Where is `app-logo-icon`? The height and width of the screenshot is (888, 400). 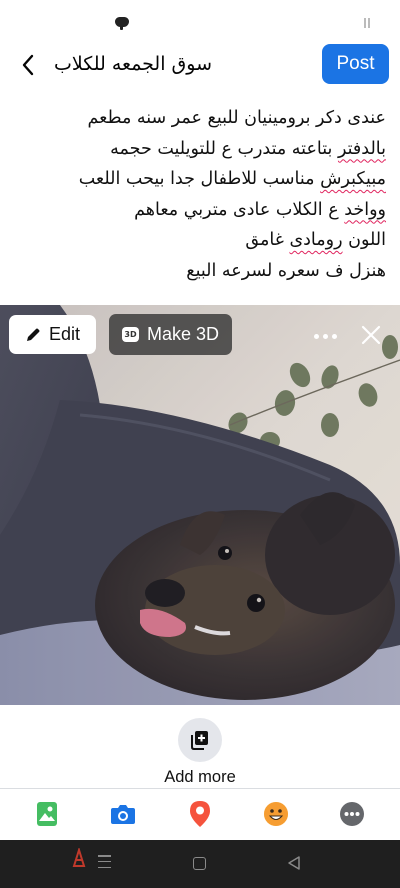 app-logo-icon is located at coordinates (79, 857).